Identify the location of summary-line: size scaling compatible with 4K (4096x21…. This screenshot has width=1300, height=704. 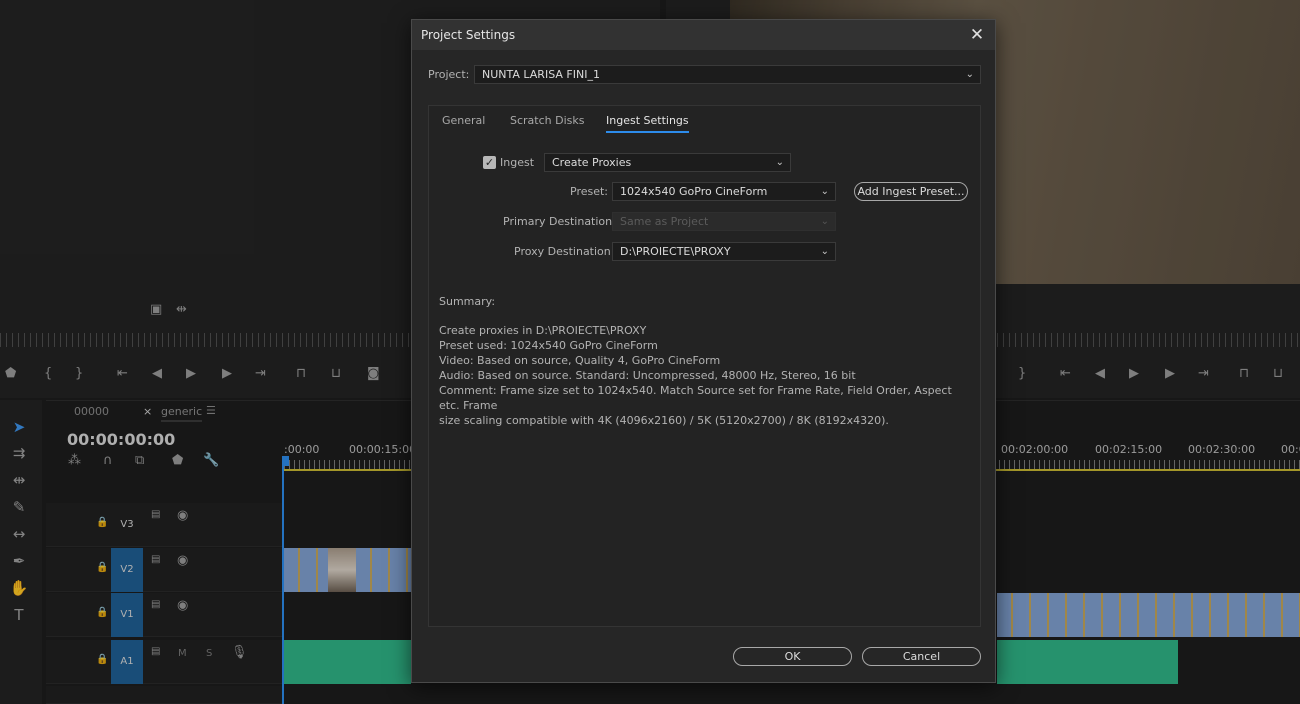
(664, 420).